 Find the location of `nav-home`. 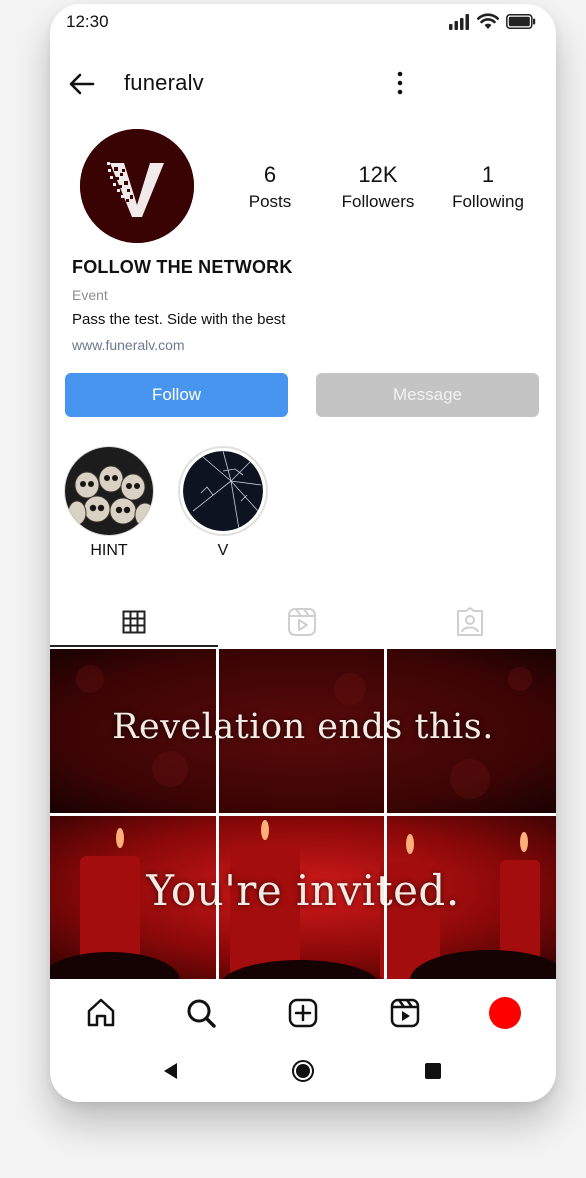

nav-home is located at coordinates (101, 1013).